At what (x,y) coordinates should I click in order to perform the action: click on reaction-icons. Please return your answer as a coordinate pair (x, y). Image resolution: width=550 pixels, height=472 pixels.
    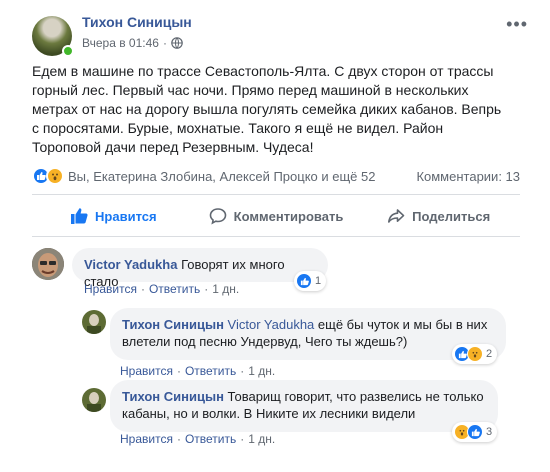
    Looking at the image, I should click on (48, 176).